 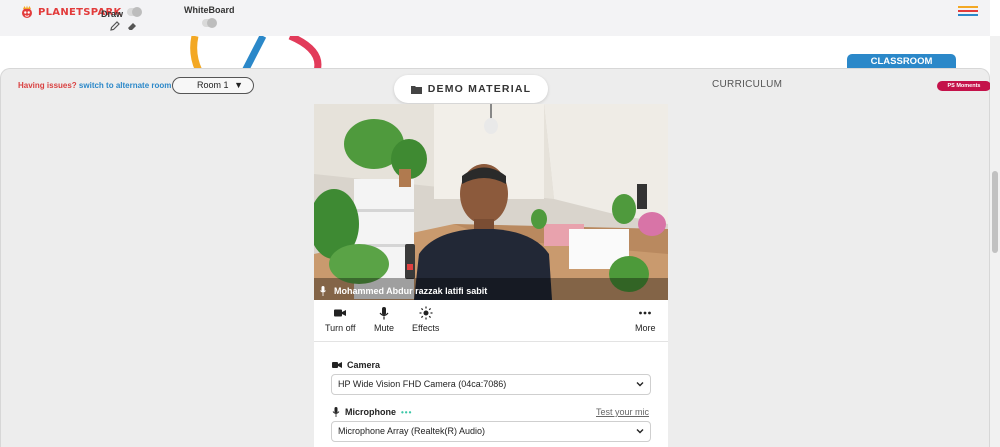 I want to click on more-label: More, so click(x=645, y=328).